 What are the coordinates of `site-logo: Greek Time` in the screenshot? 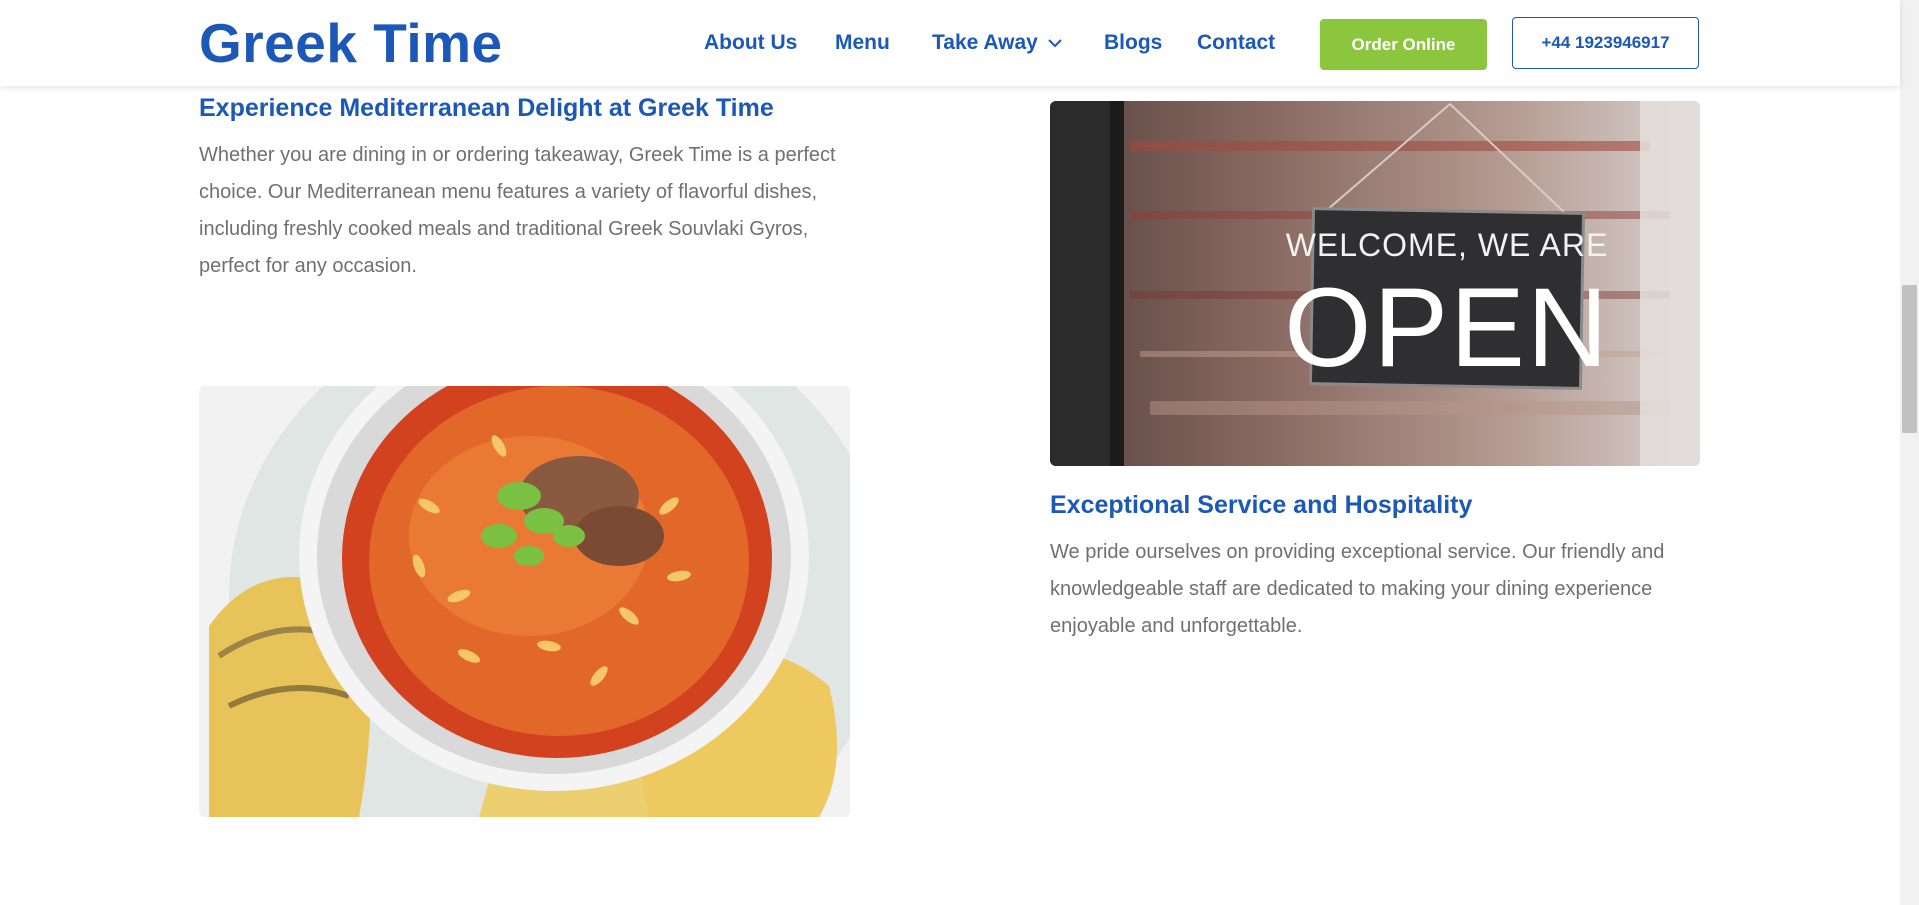 It's located at (351, 43).